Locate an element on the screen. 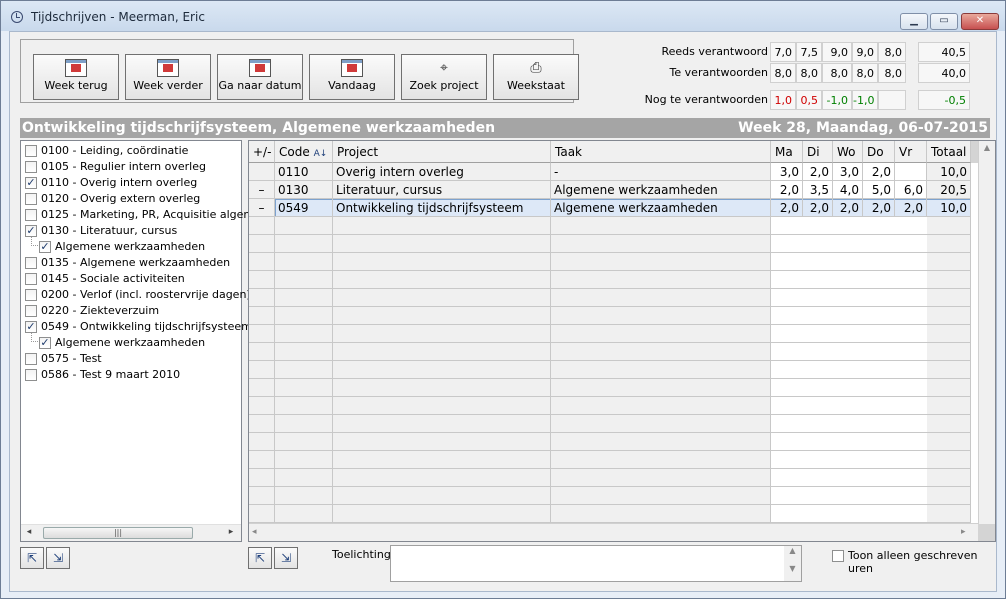 Image resolution: width=1006 pixels, height=599 pixels. cell-code: 0110 is located at coordinates (304, 172).